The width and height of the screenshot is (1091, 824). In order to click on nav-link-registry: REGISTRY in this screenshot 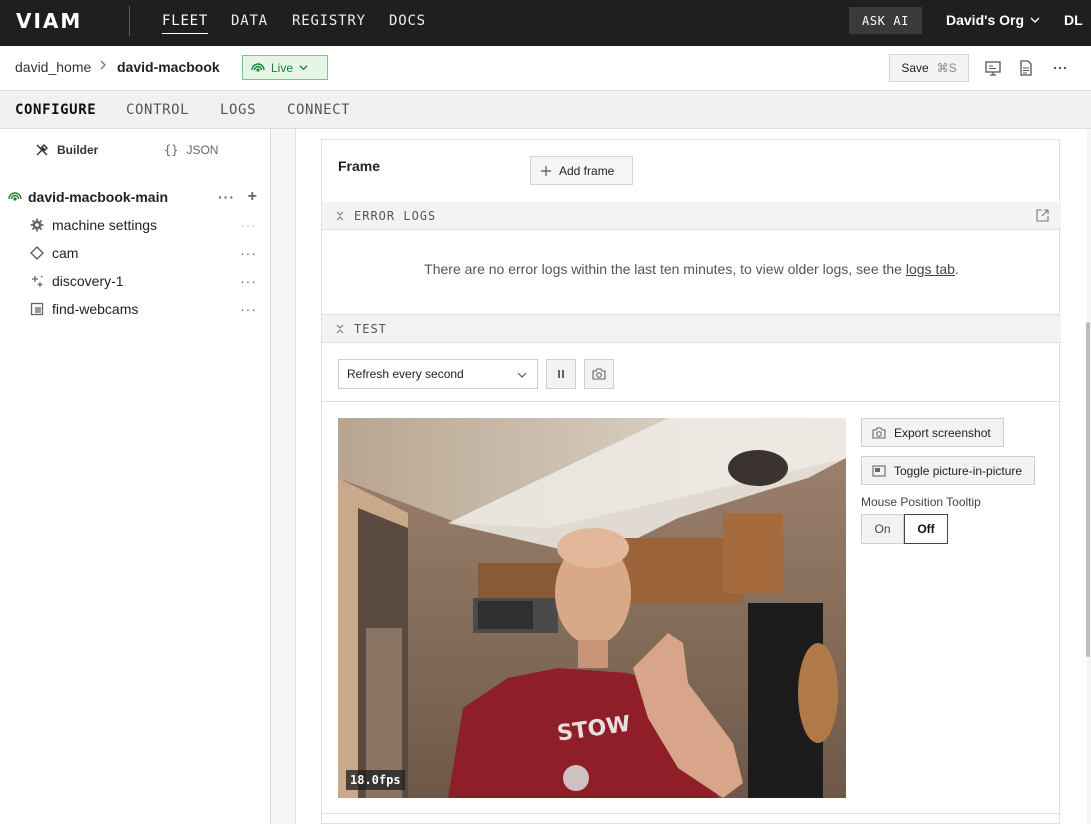, I will do `click(329, 21)`.